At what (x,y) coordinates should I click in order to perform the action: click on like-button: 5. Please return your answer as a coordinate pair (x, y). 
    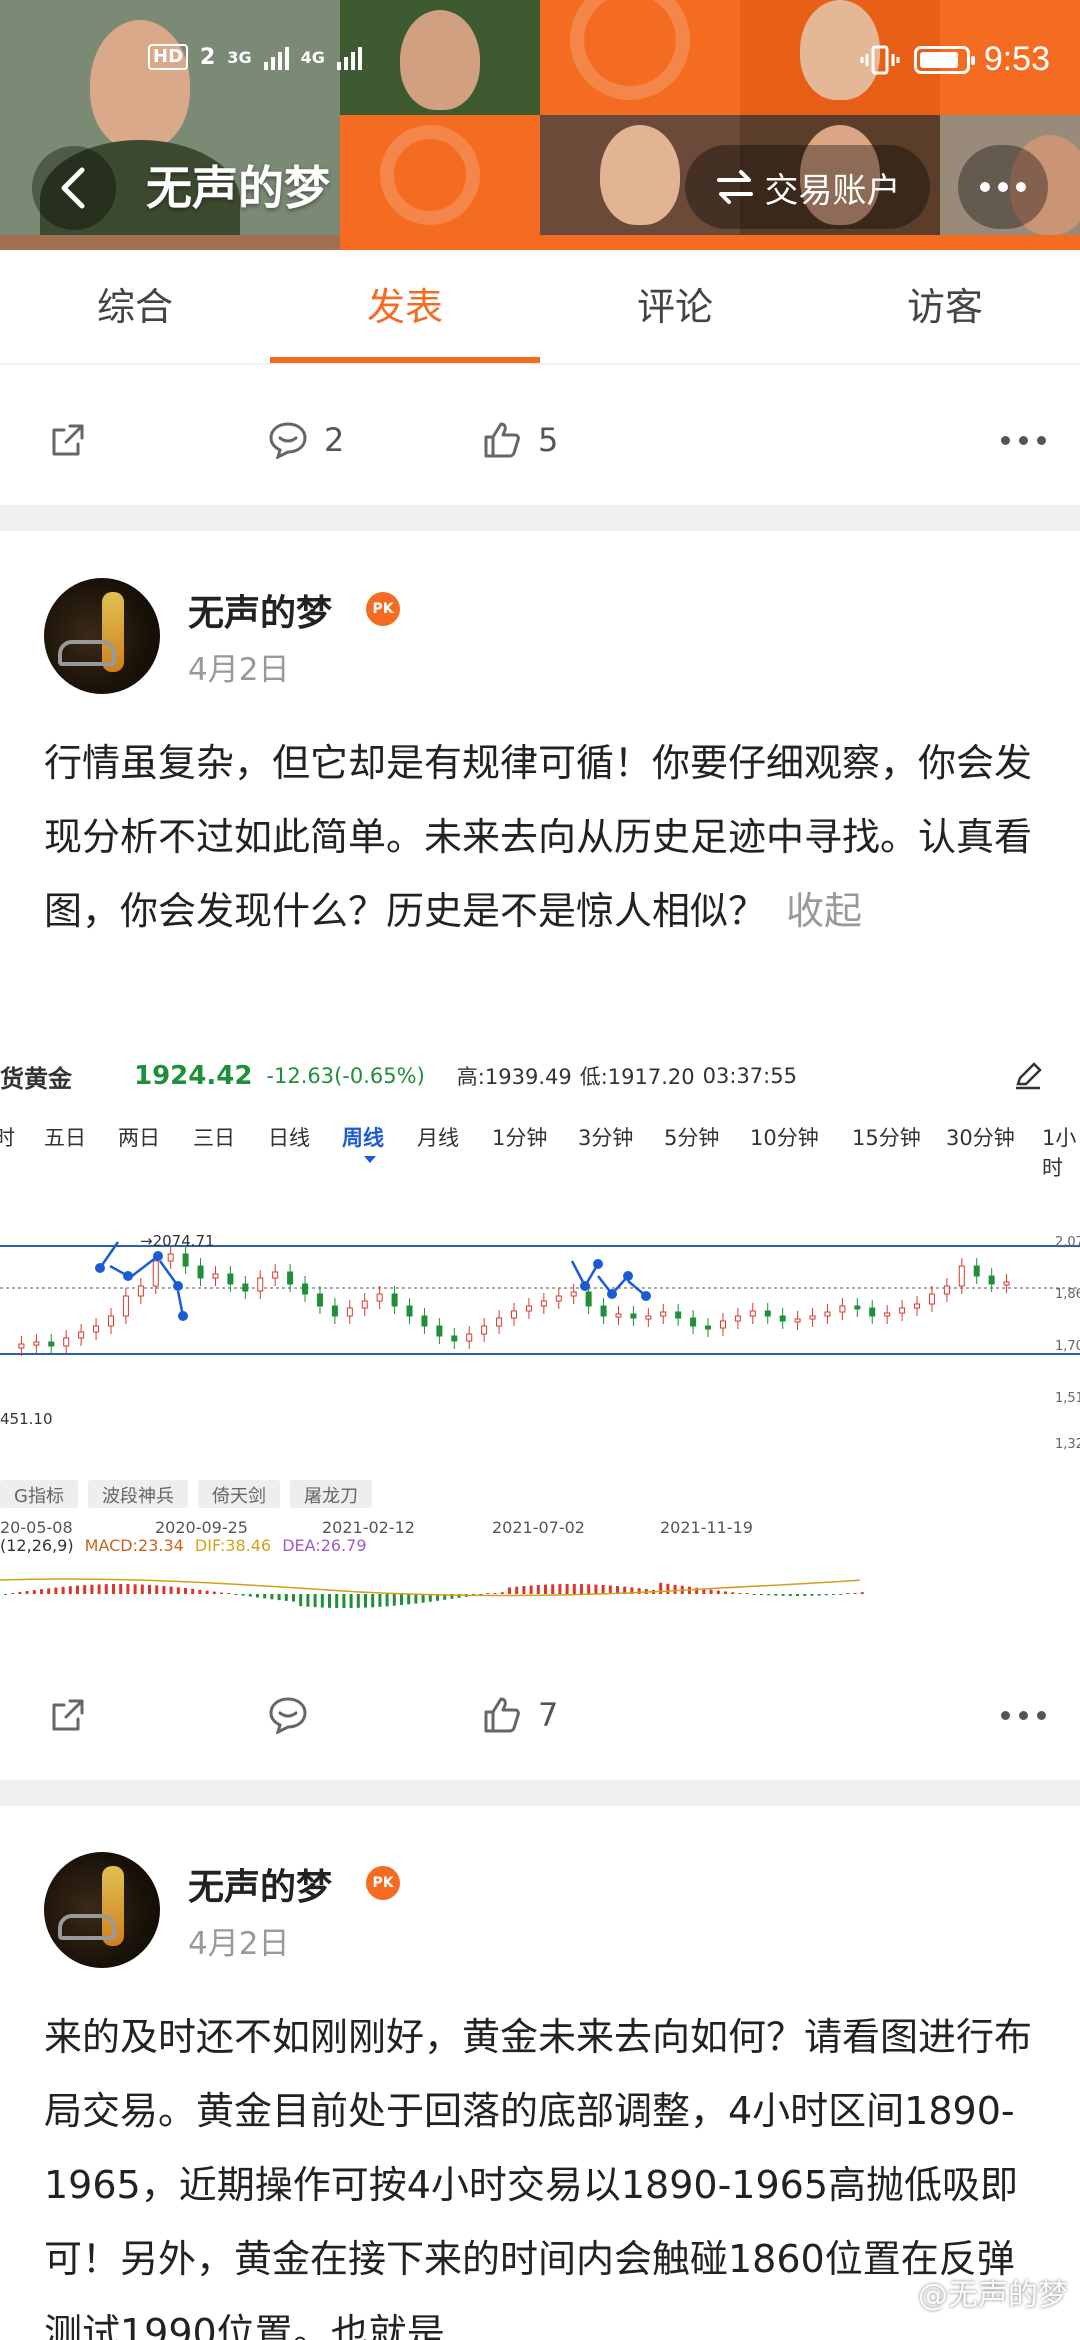
    Looking at the image, I should click on (520, 440).